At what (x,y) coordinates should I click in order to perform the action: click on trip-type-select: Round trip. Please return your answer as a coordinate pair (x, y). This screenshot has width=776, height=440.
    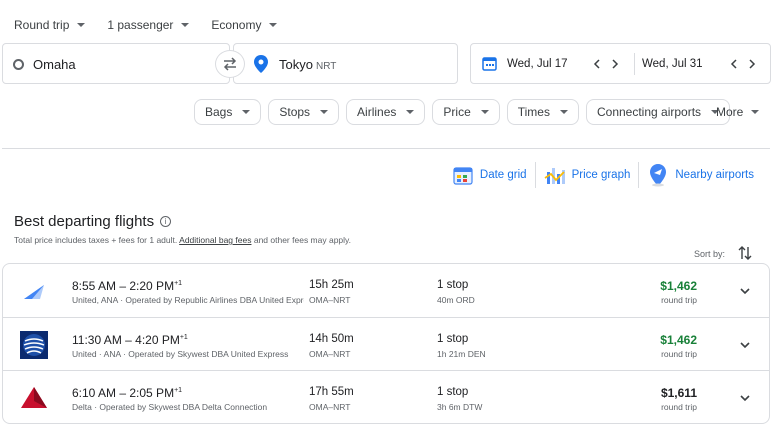
    Looking at the image, I should click on (50, 25).